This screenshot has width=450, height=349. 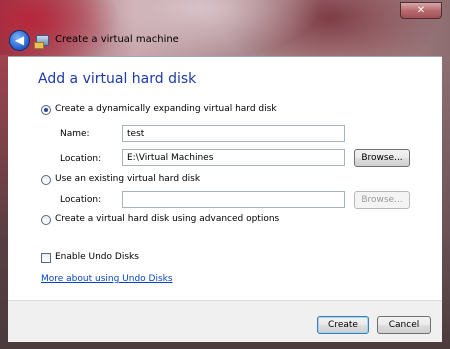 What do you see at coordinates (46, 110) in the screenshot?
I see `dynamic-disk-radio` at bounding box center [46, 110].